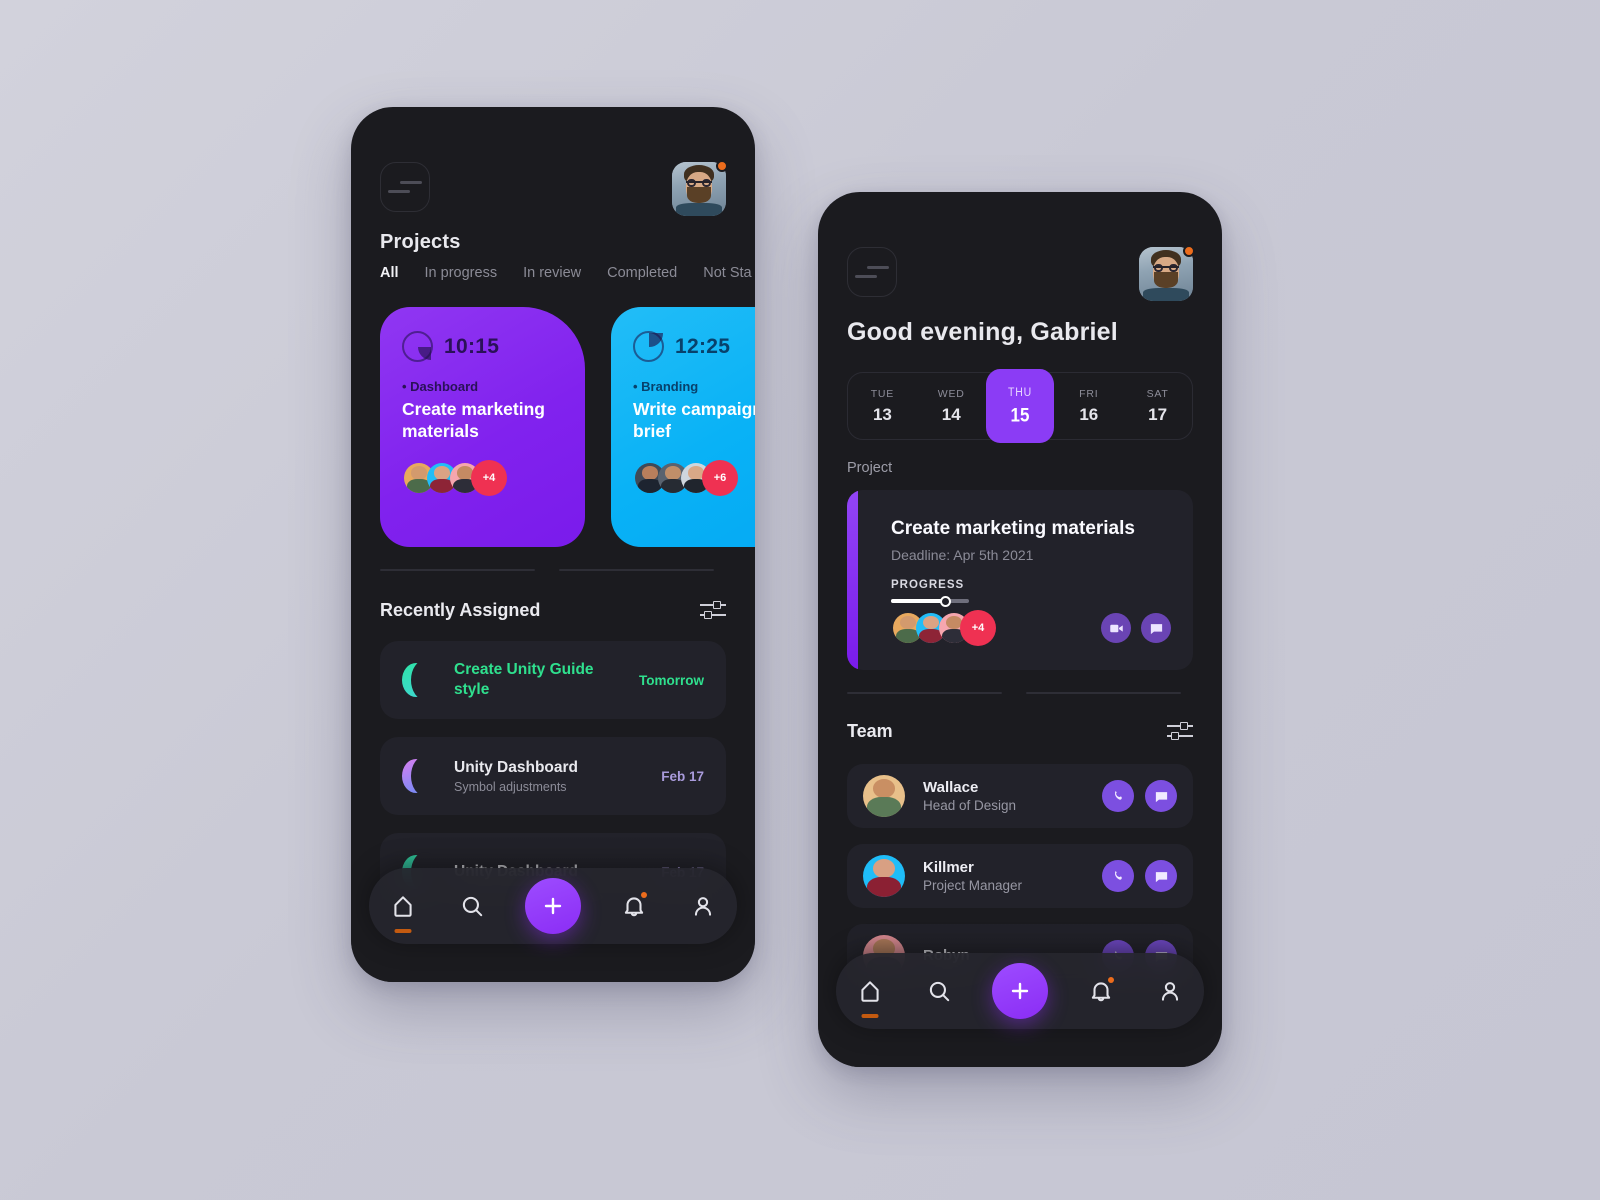  What do you see at coordinates (482, 386) in the screenshot?
I see `card-category: Dashboard` at bounding box center [482, 386].